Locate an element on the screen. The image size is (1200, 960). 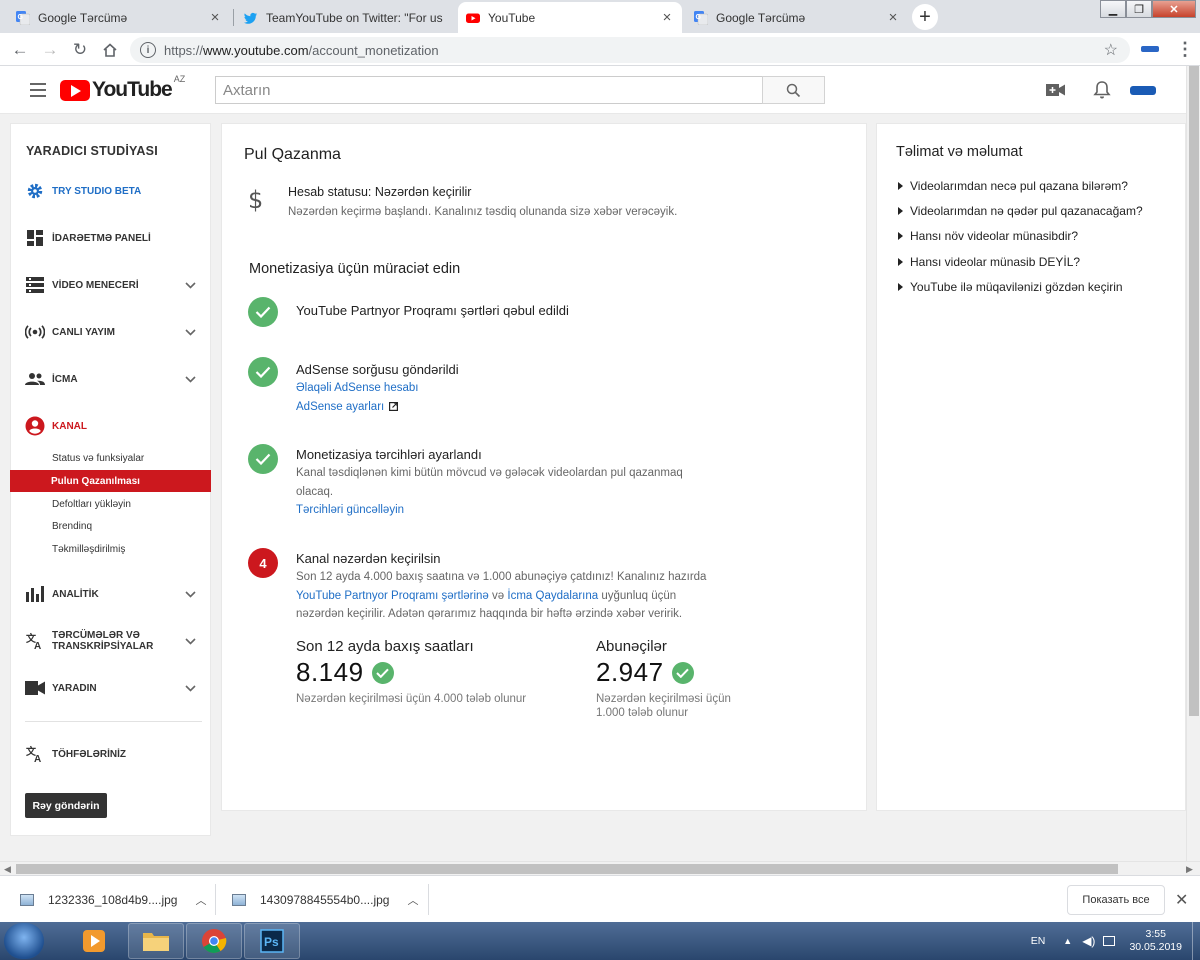
bookmark-star-icon: ☆ is located at coordinates (1111, 50).